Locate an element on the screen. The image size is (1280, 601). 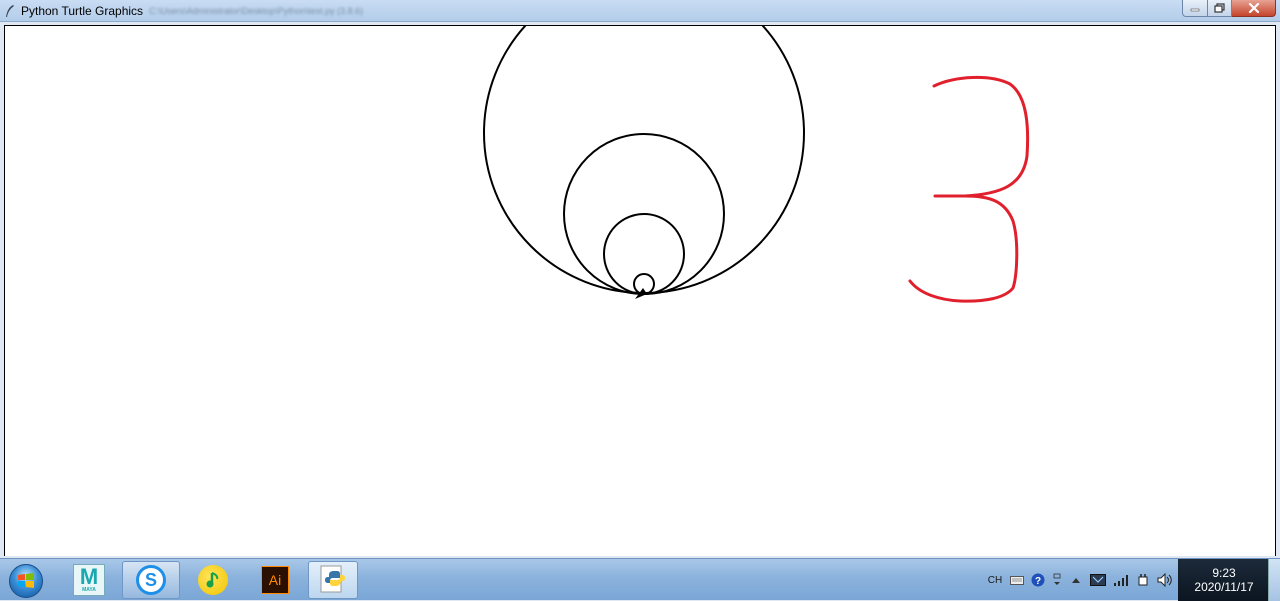
taskbar-app-sogou: S is located at coordinates (151, 580).